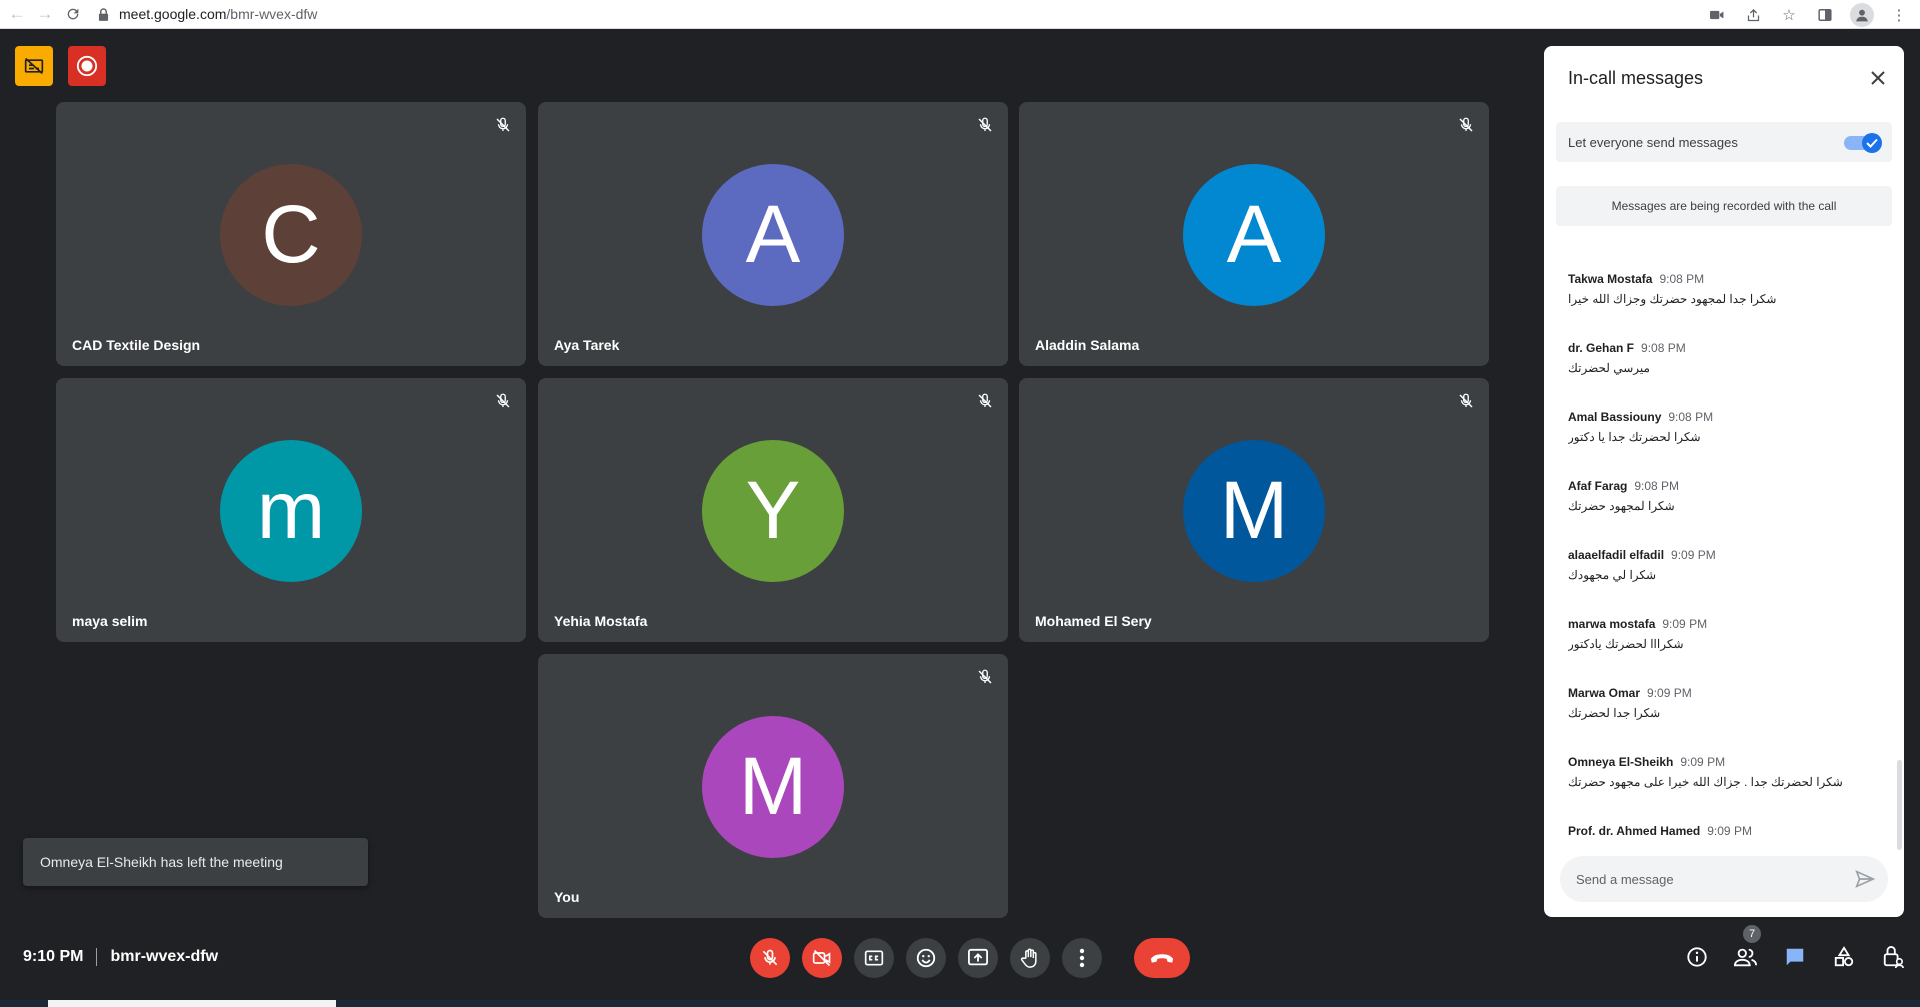 This screenshot has height=1007, width=1920. I want to click on panel-title: In-call messages, so click(1636, 78).